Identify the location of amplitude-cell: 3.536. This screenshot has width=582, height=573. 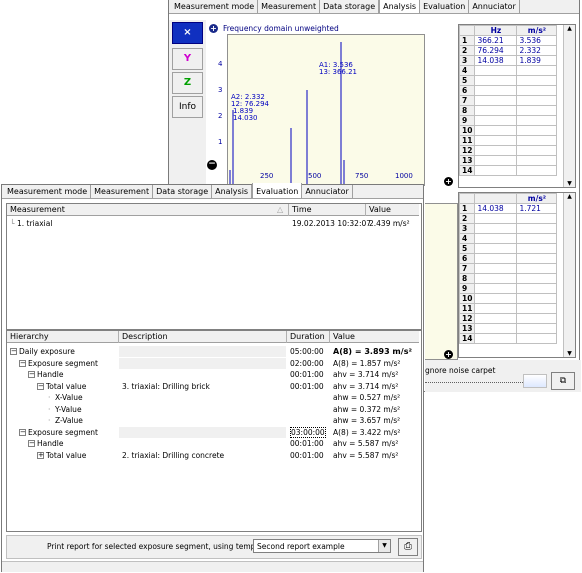
(537, 40).